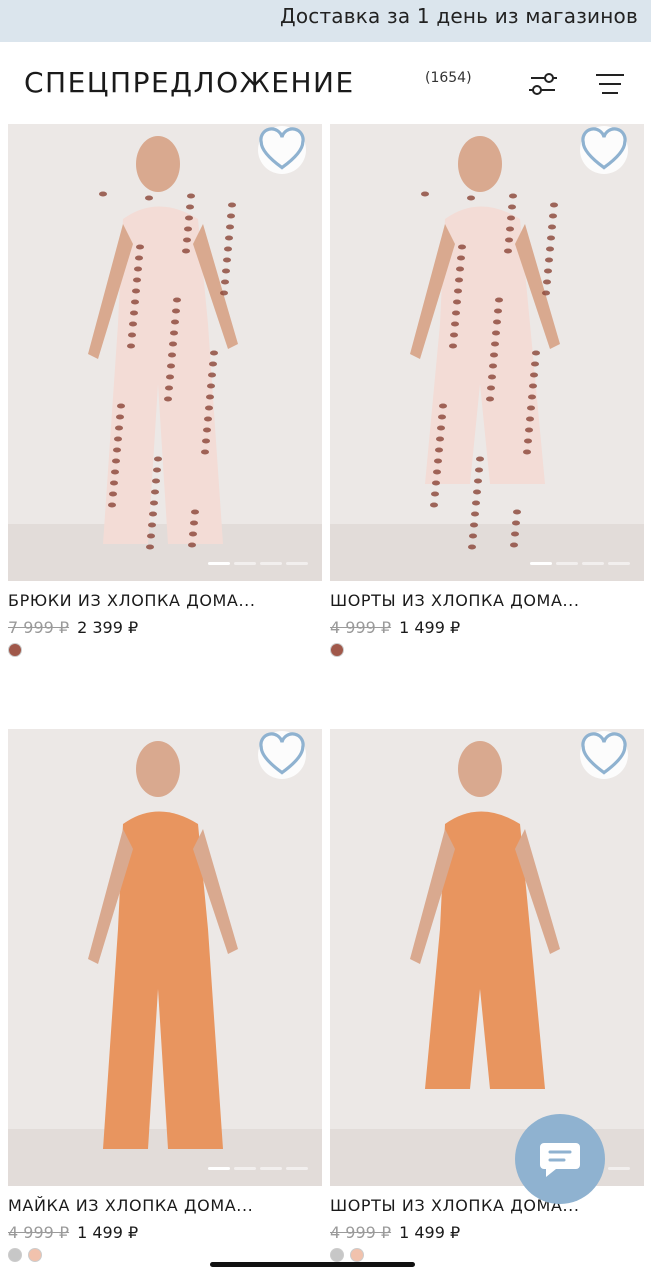  I want to click on filter-sliders-icon, so click(543, 84).